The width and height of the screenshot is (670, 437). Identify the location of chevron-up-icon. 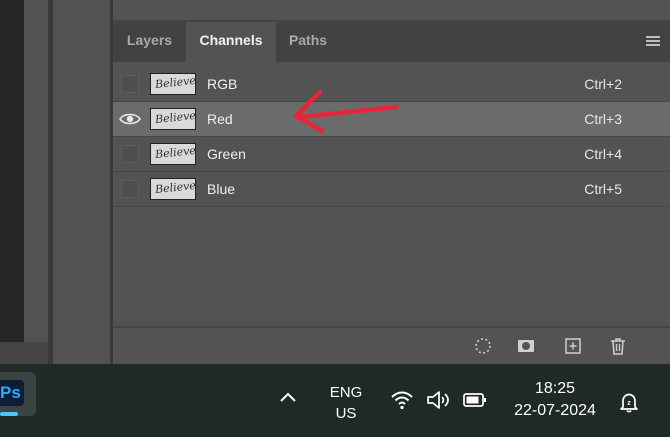
(288, 397).